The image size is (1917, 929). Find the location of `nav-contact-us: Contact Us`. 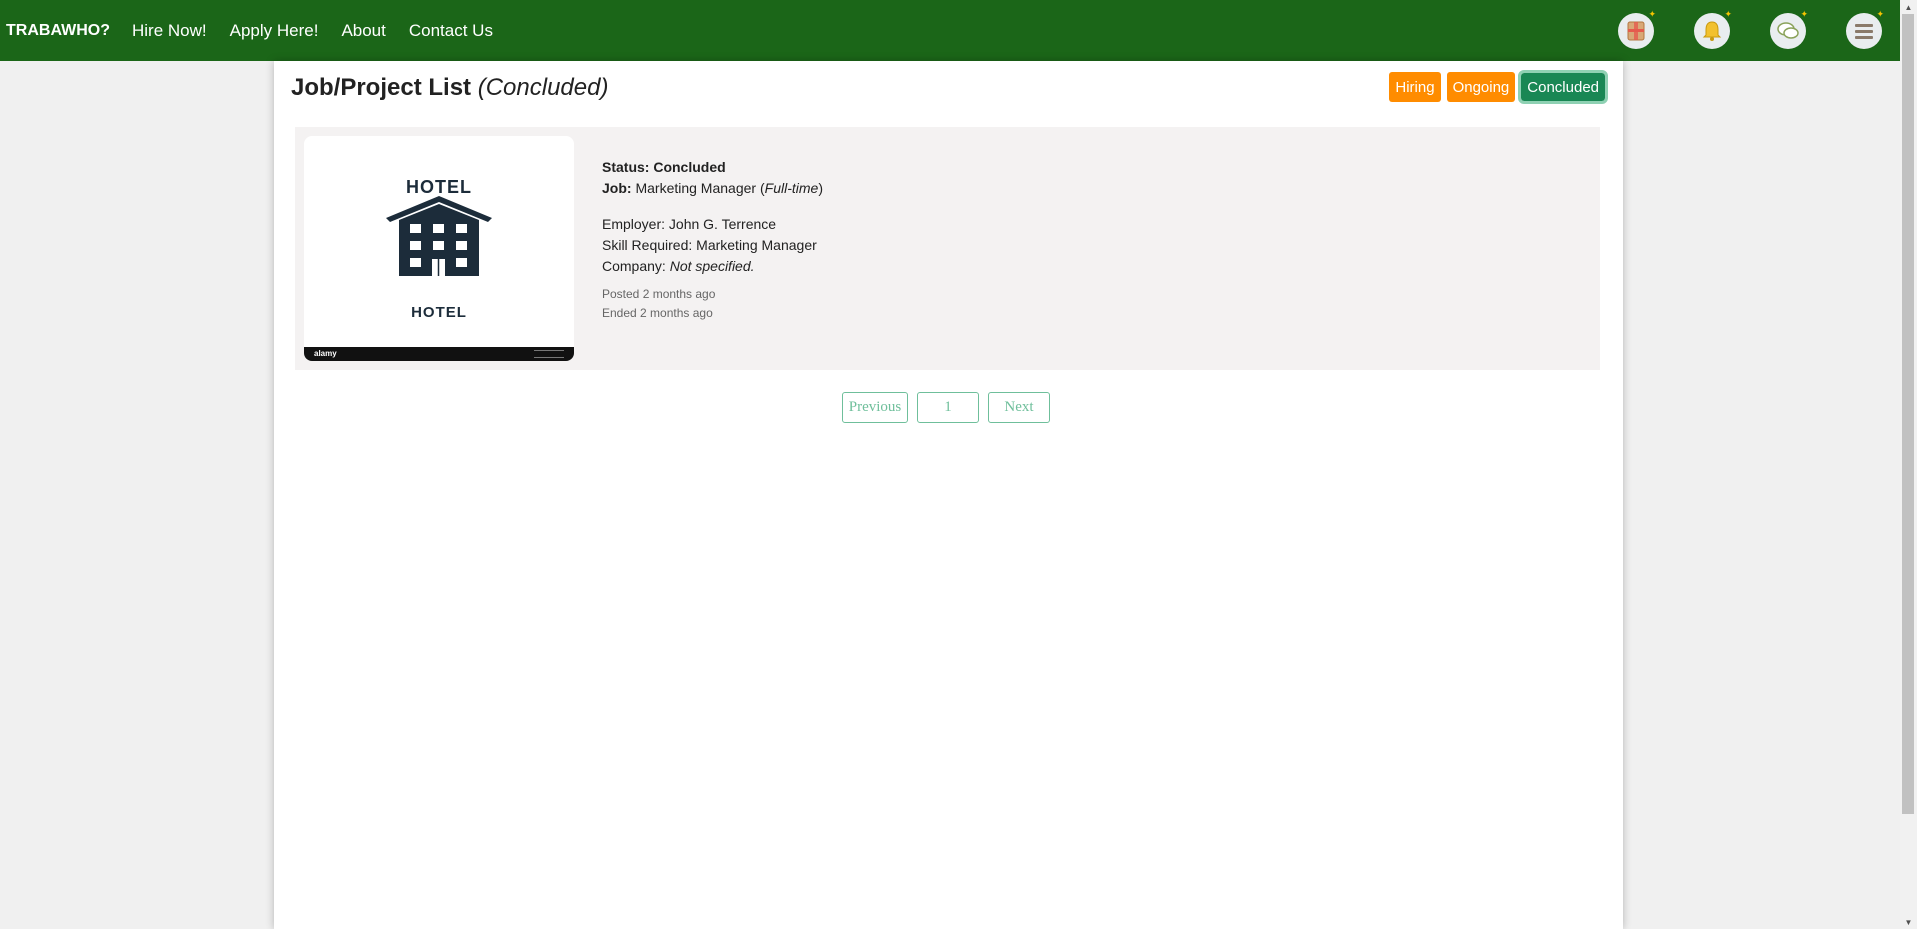

nav-contact-us: Contact Us is located at coordinates (451, 31).